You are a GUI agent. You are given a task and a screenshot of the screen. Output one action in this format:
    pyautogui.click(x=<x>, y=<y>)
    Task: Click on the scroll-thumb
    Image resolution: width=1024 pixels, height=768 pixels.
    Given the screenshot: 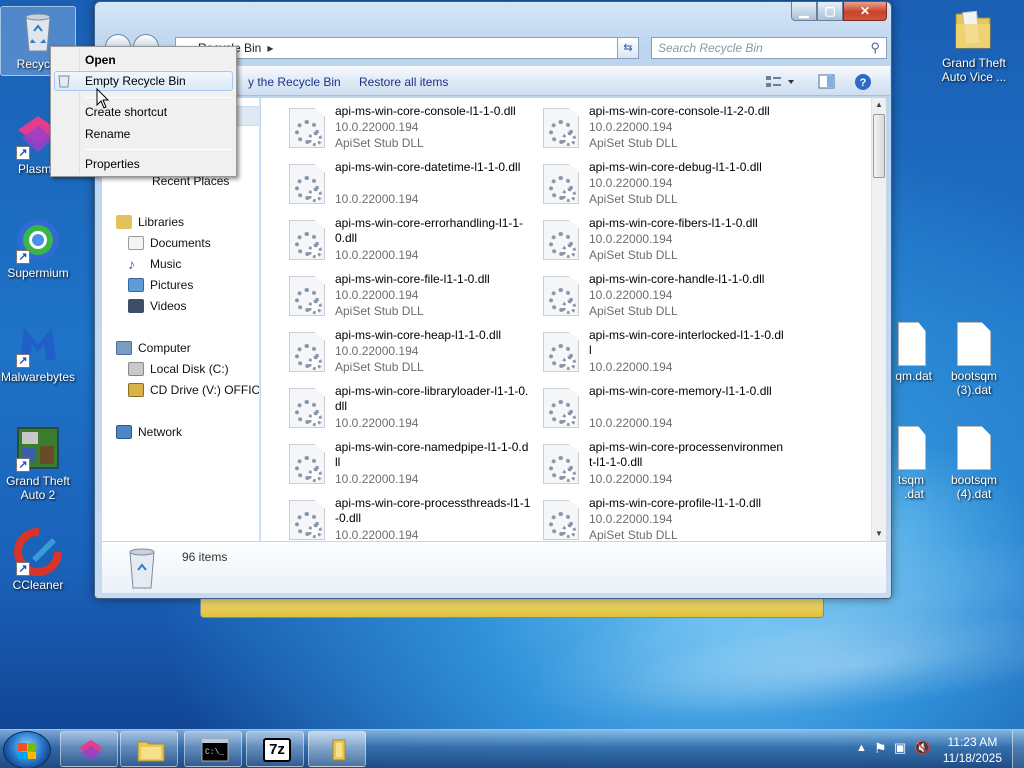 What is the action you would take?
    pyautogui.click(x=879, y=146)
    